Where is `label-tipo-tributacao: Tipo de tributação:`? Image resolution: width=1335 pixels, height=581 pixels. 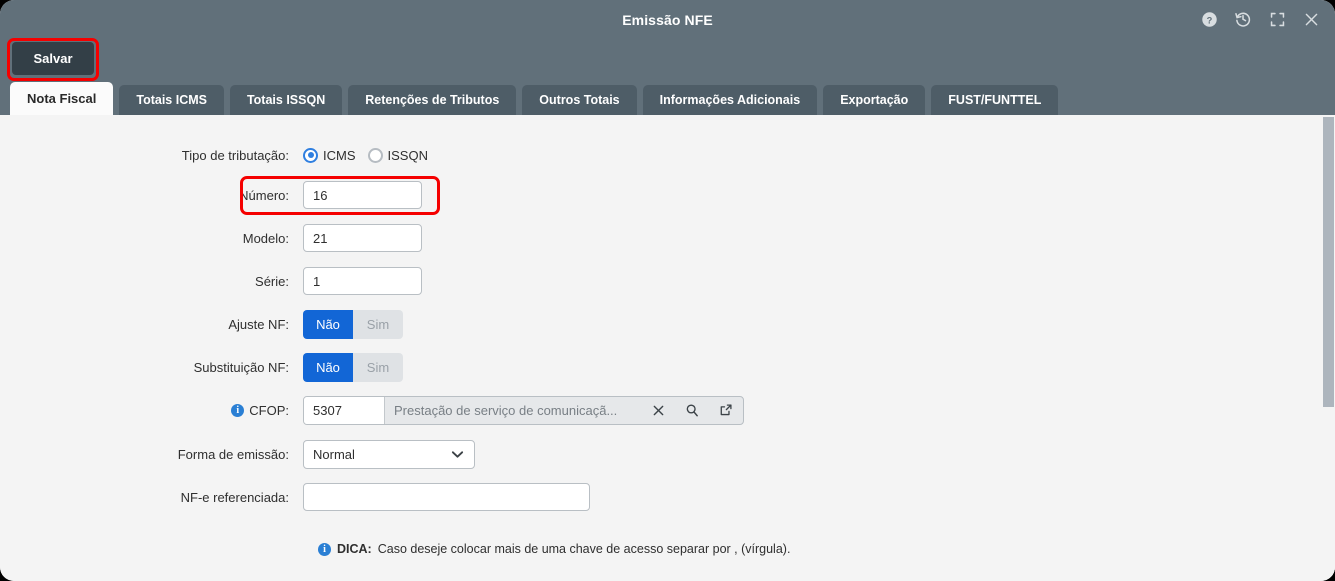 label-tipo-tributacao: Tipo de tributação: is located at coordinates (235, 155).